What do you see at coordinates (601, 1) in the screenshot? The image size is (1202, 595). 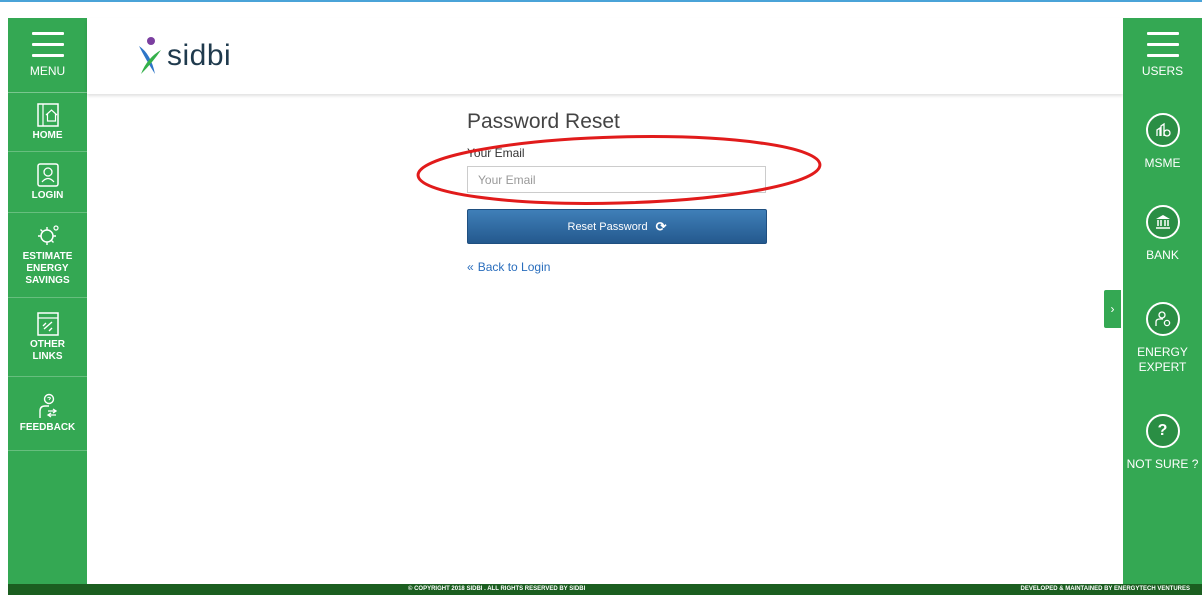 I see `top-border` at bounding box center [601, 1].